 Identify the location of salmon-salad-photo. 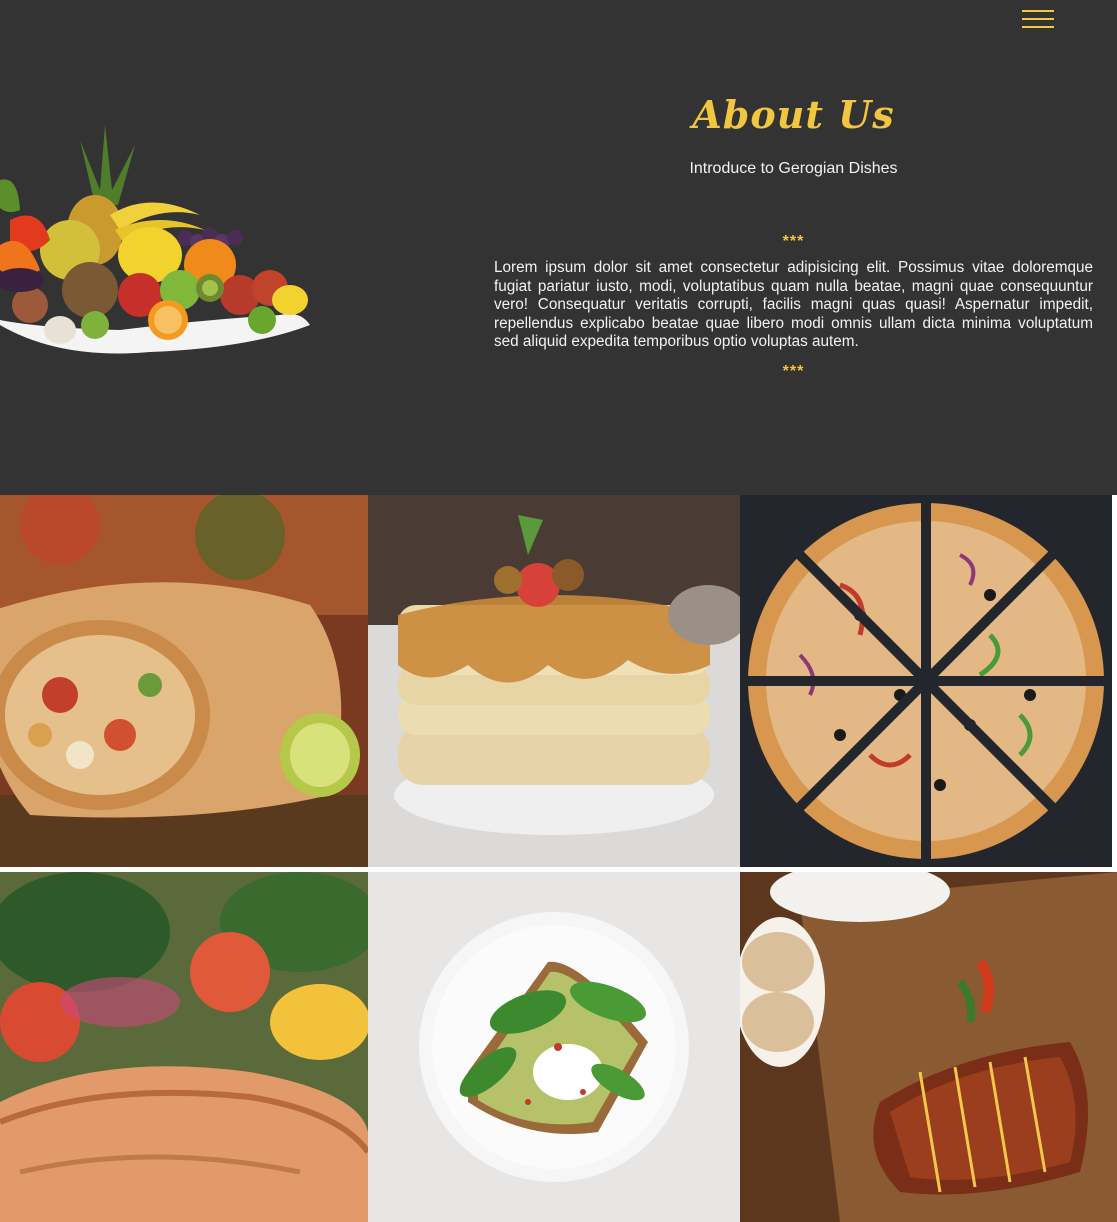
(184, 1047).